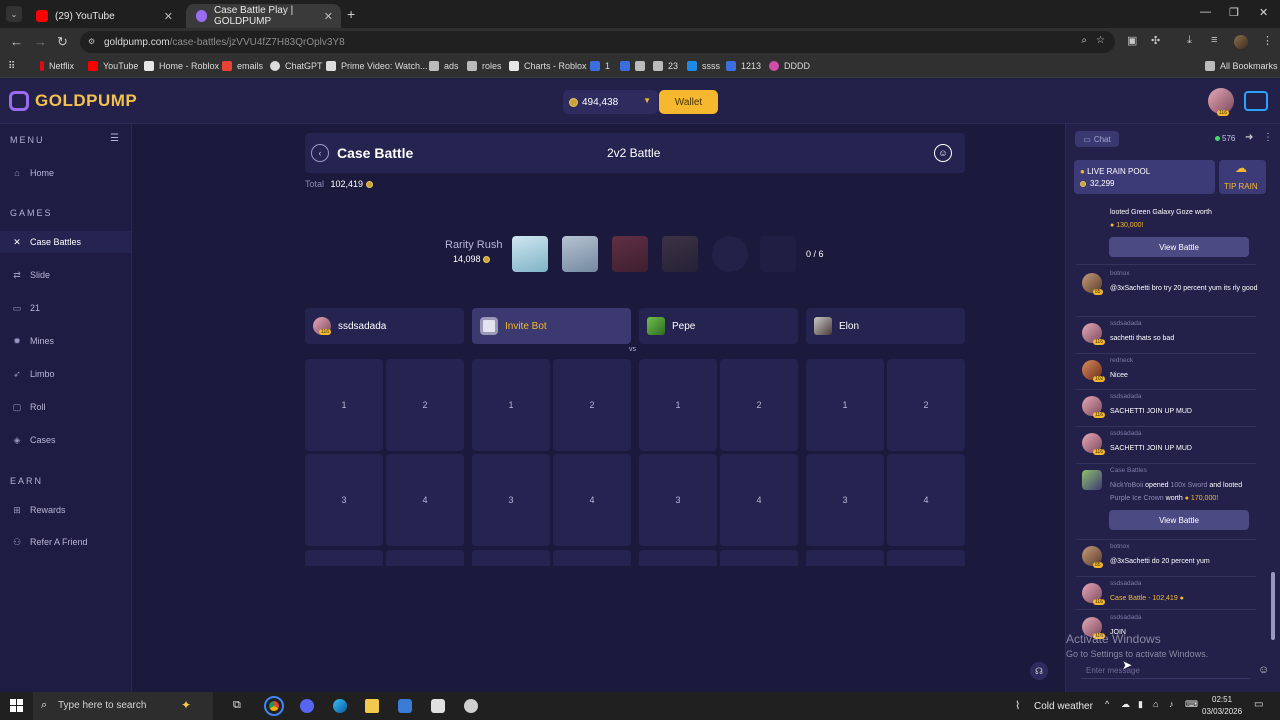 The height and width of the screenshot is (720, 1280). Describe the element at coordinates (65, 407) in the screenshot. I see `sidebar-item-roll: ▢ Roll` at that location.